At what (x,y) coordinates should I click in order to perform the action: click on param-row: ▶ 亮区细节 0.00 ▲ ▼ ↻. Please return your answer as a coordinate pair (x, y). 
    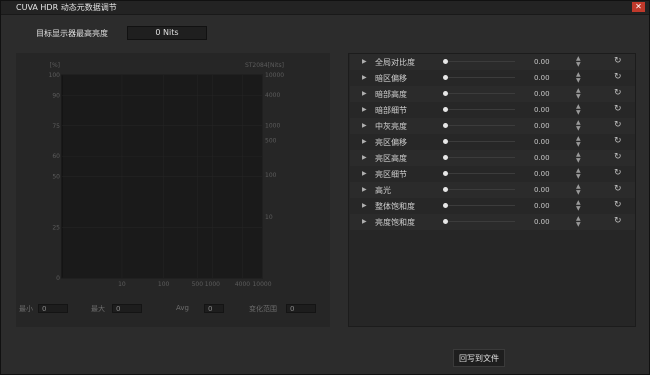
    Looking at the image, I should click on (492, 174).